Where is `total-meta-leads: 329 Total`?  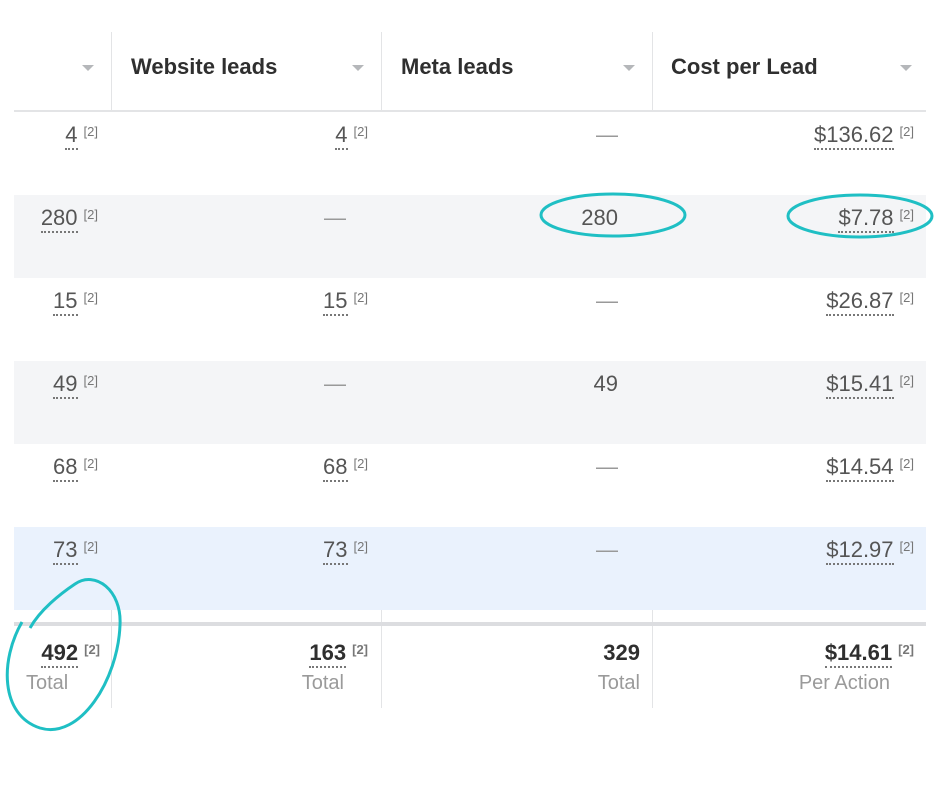 total-meta-leads: 329 Total is located at coordinates (511, 667).